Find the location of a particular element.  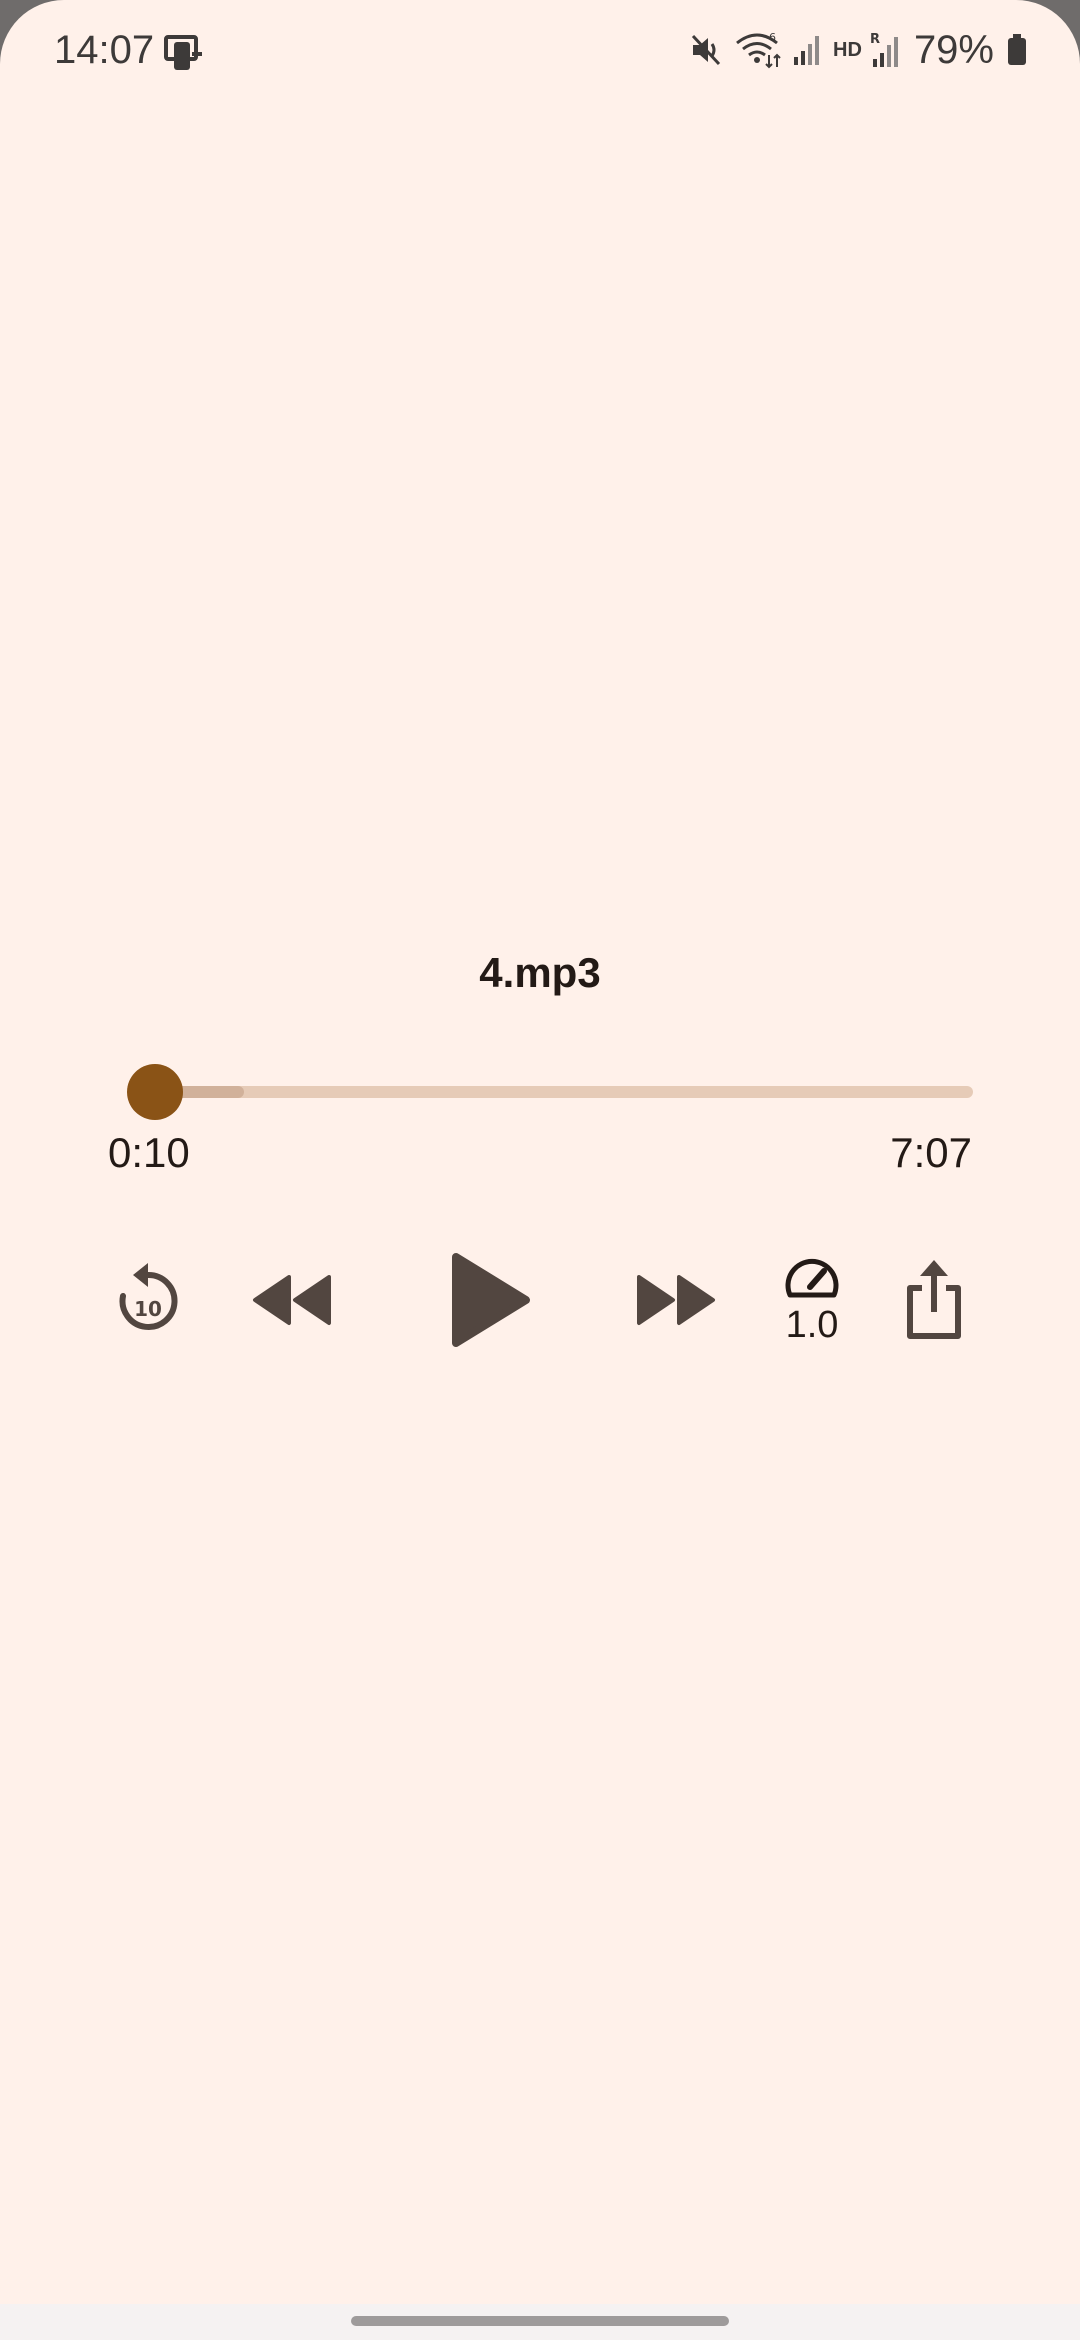

rewind-icon is located at coordinates (292, 1300).